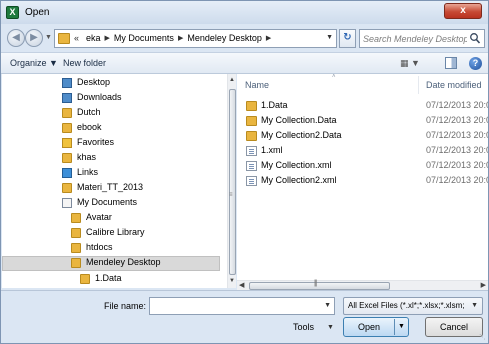 Image resolution: width=489 pixels, height=344 pixels. I want to click on preview-pane-icon, so click(451, 63).